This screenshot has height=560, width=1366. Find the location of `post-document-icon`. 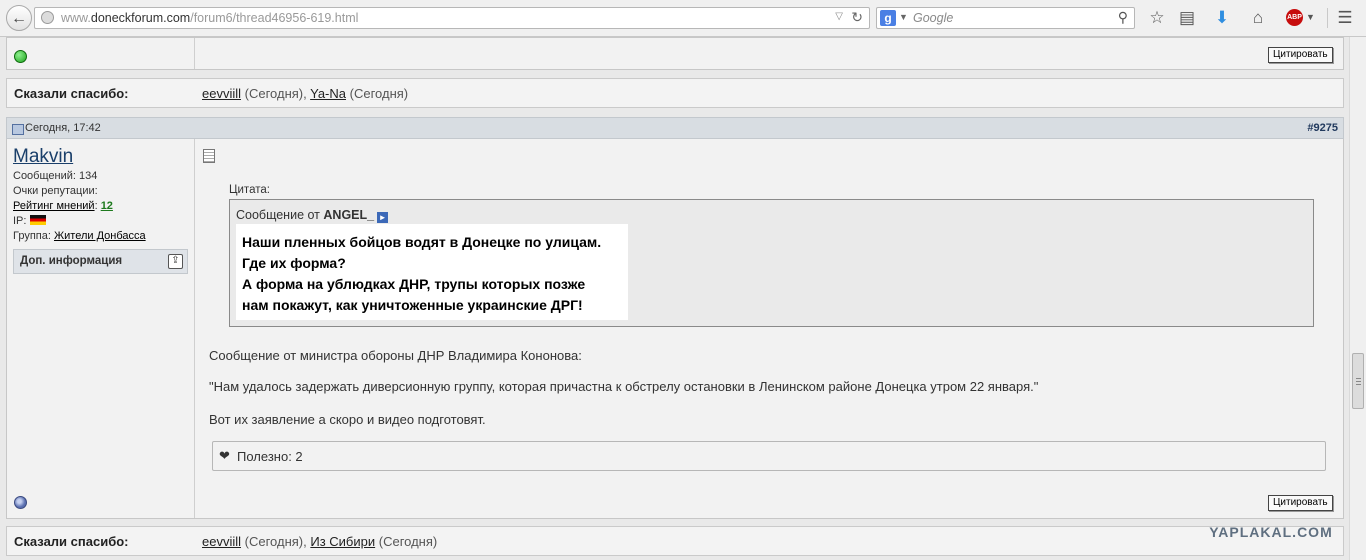

post-document-icon is located at coordinates (209, 156).